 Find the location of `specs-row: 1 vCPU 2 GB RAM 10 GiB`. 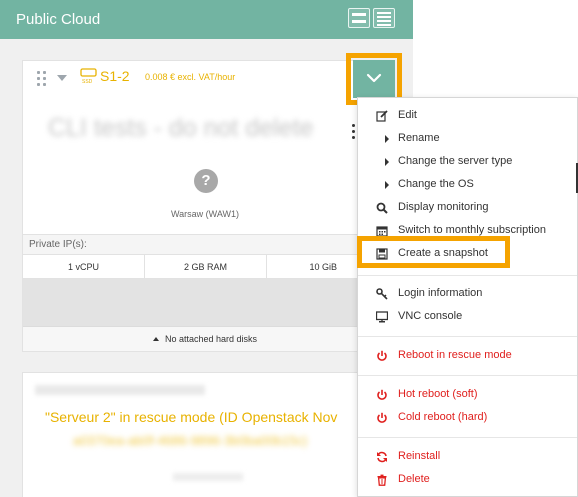

specs-row: 1 vCPU 2 GB RAM 10 GiB is located at coordinates (205, 267).